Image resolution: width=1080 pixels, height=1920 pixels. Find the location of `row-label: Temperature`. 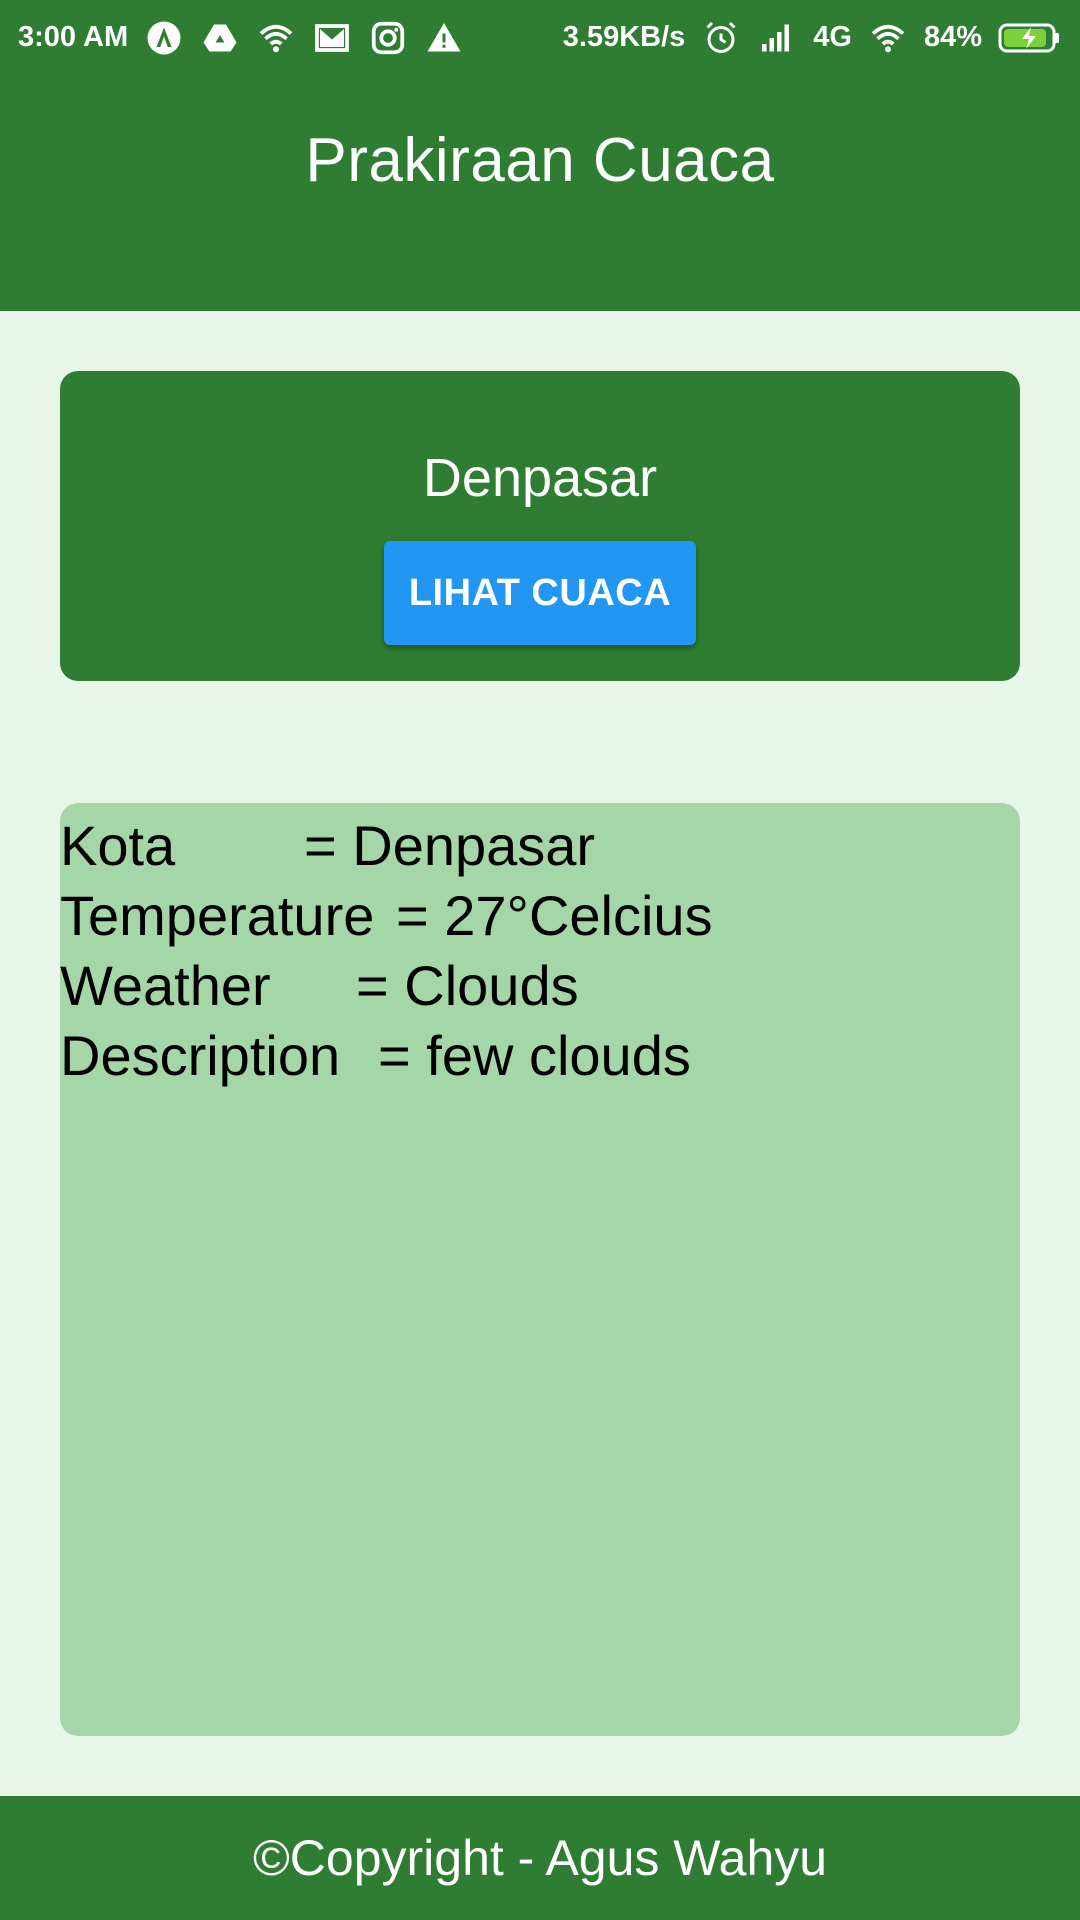

row-label: Temperature is located at coordinates (217, 915).